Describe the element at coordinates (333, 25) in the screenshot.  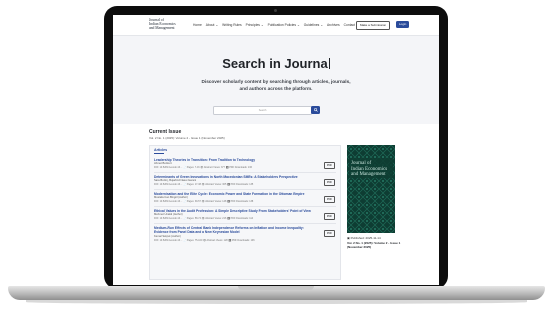
I see `menu-item-archives: Archives` at that location.